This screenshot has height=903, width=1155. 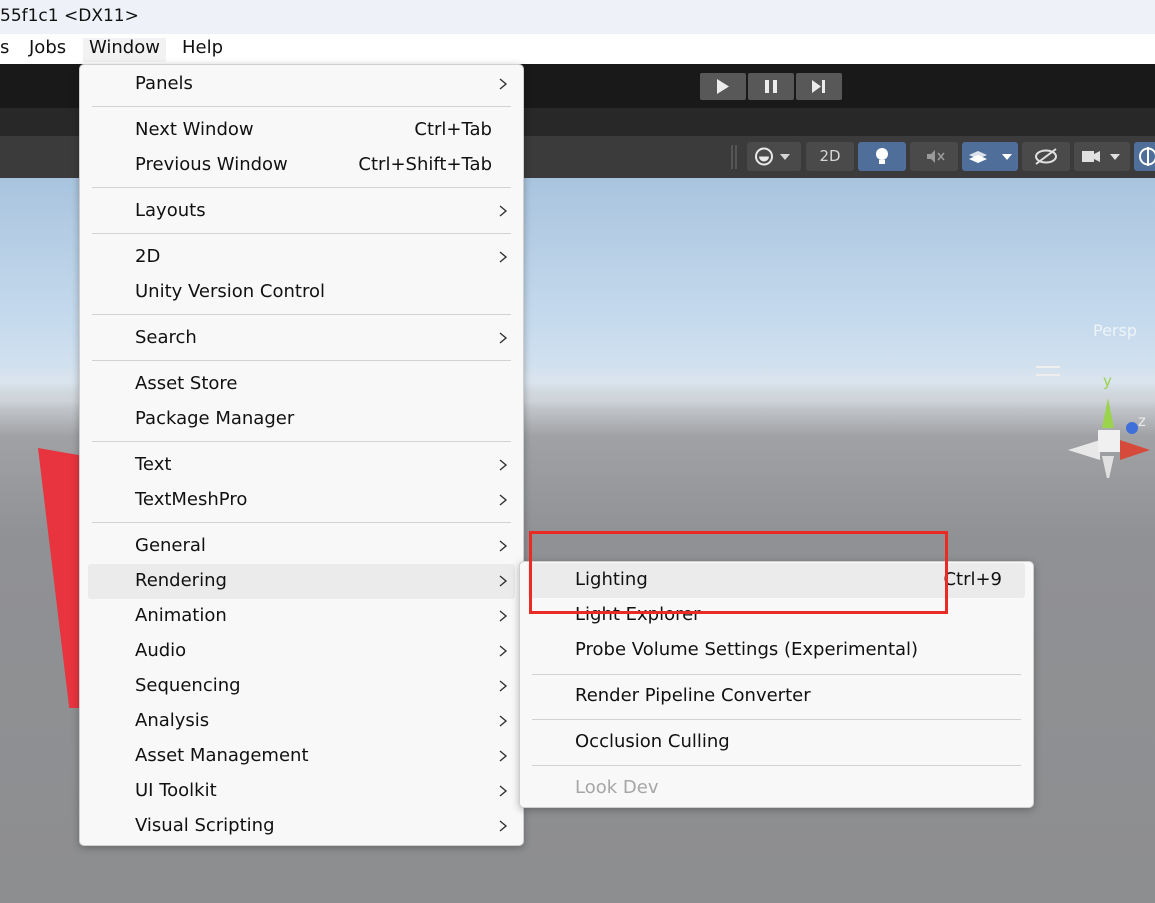 I want to click on menu-item-shortcut: Ctrl+9, so click(x=972, y=579).